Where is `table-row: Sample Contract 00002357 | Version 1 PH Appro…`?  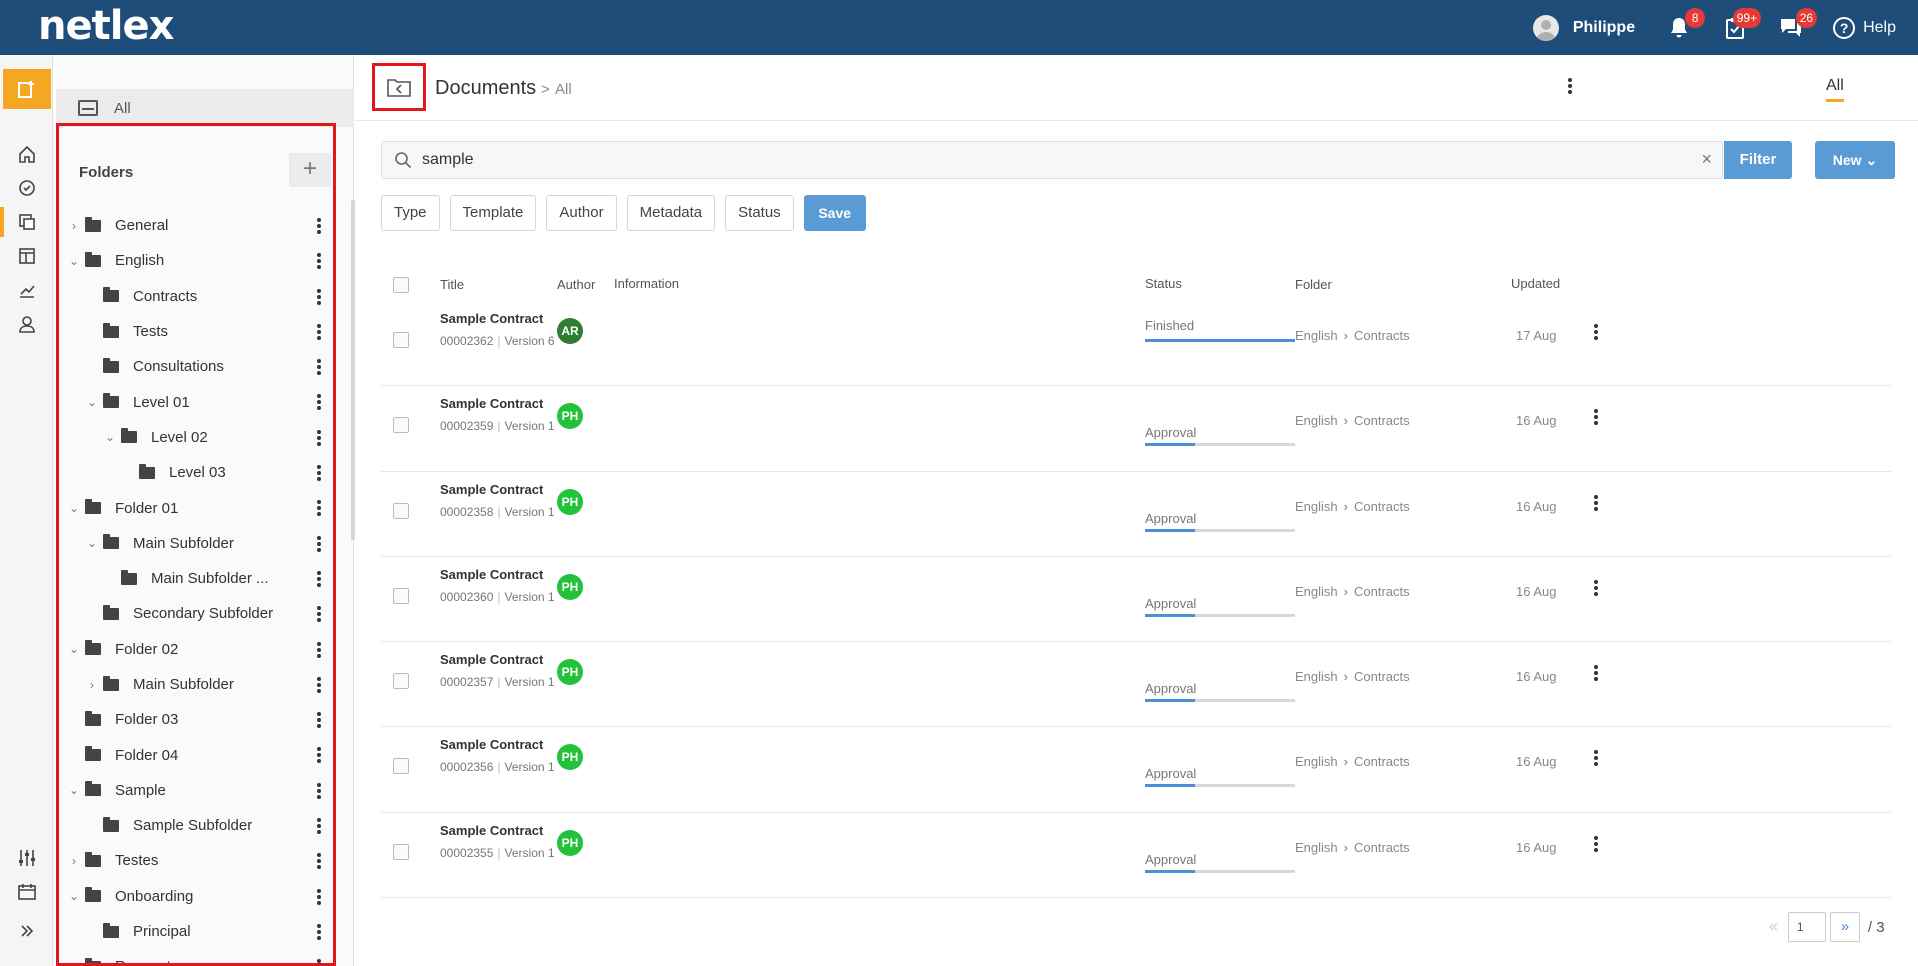
table-row: Sample Contract 00002357 | Version 1 PH Appro… is located at coordinates (1136, 685).